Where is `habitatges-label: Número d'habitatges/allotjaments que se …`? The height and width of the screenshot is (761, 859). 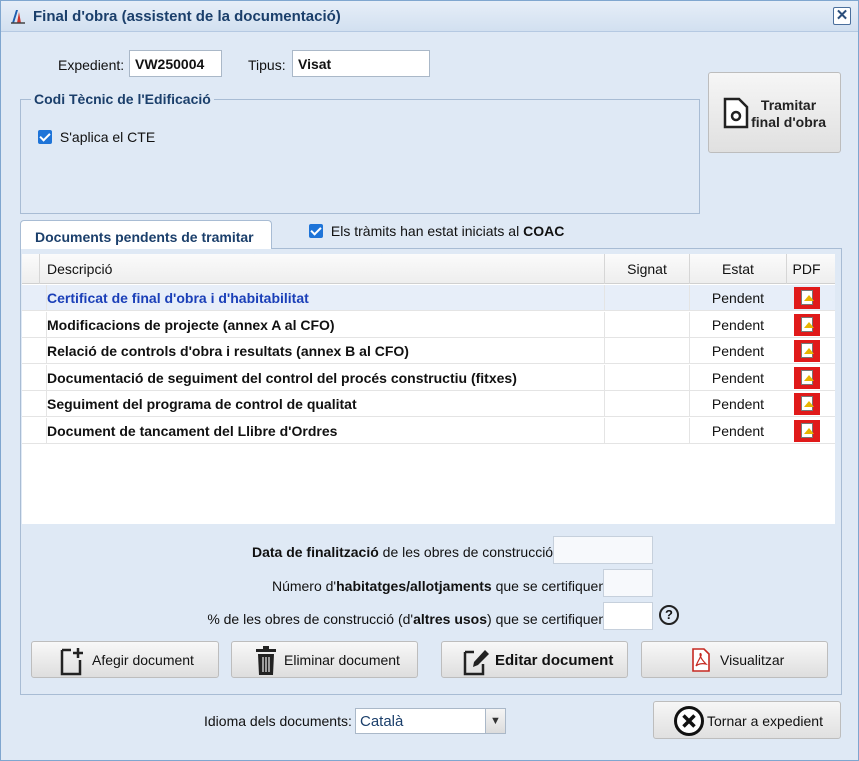 habitatges-label: Número d'habitatges/allotjaments que se … is located at coordinates (441, 586).